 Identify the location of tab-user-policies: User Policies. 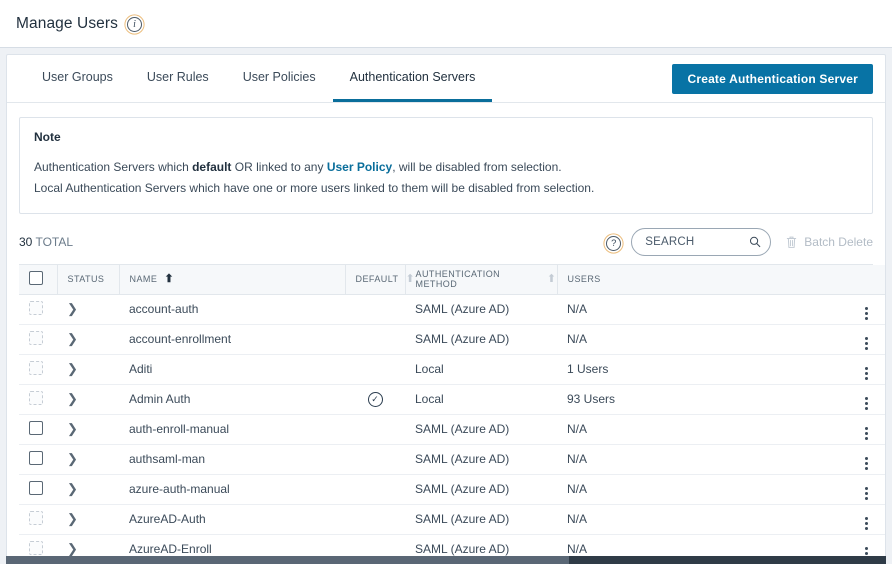
(279, 78).